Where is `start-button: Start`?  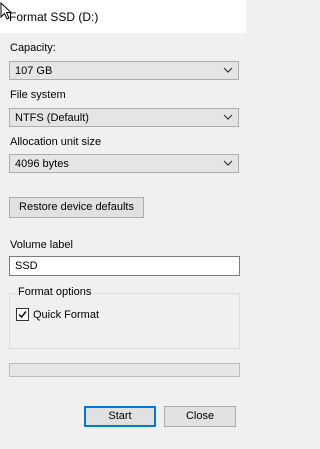
start-button: Start is located at coordinates (120, 416).